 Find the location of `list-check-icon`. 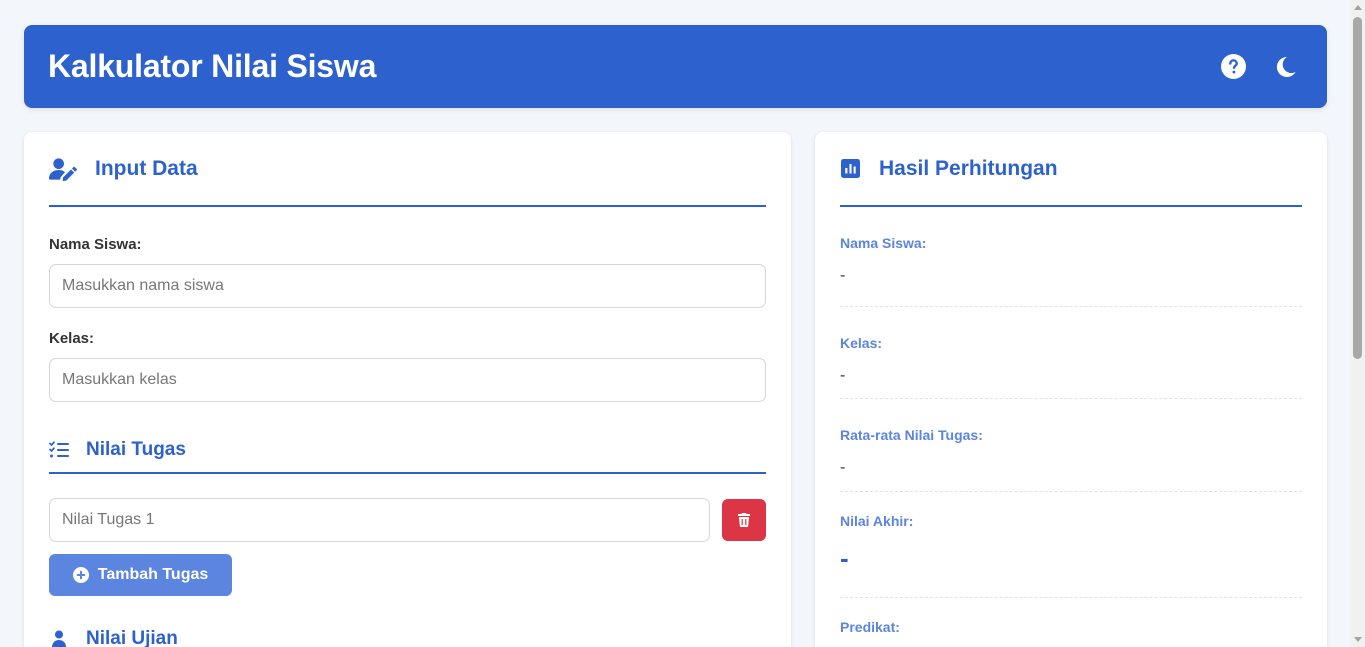

list-check-icon is located at coordinates (59, 449).